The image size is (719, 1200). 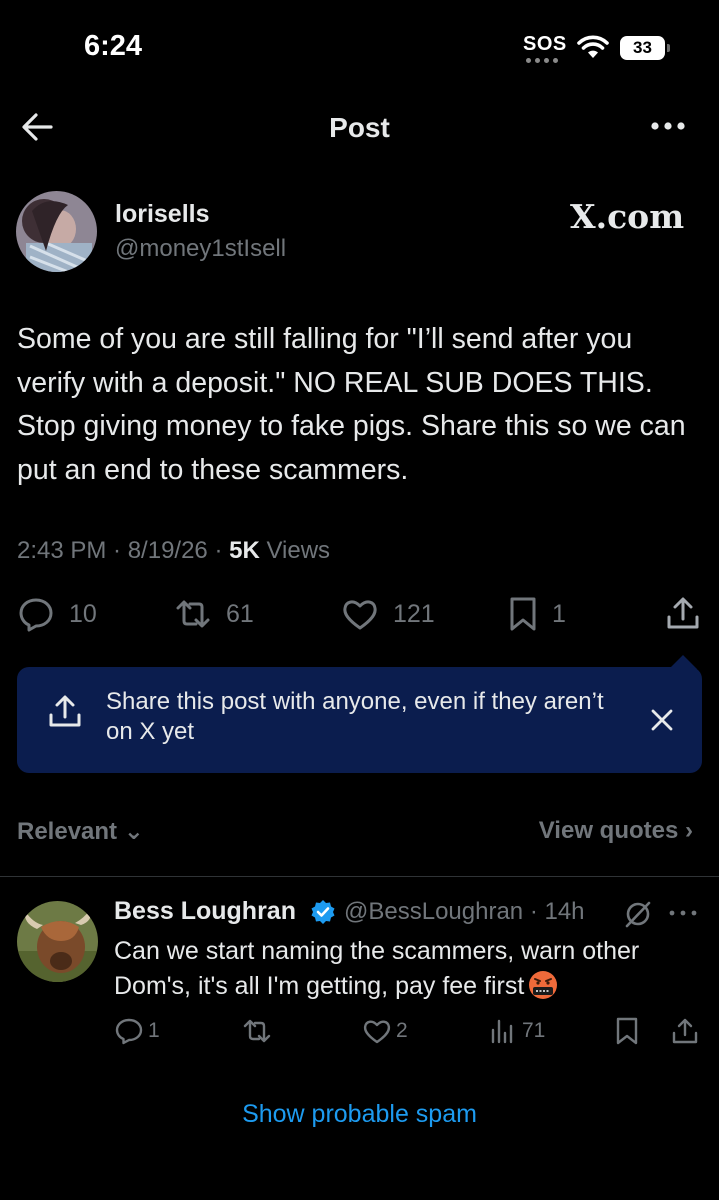 What do you see at coordinates (642, 48) in the screenshot?
I see `battery-level: 33` at bounding box center [642, 48].